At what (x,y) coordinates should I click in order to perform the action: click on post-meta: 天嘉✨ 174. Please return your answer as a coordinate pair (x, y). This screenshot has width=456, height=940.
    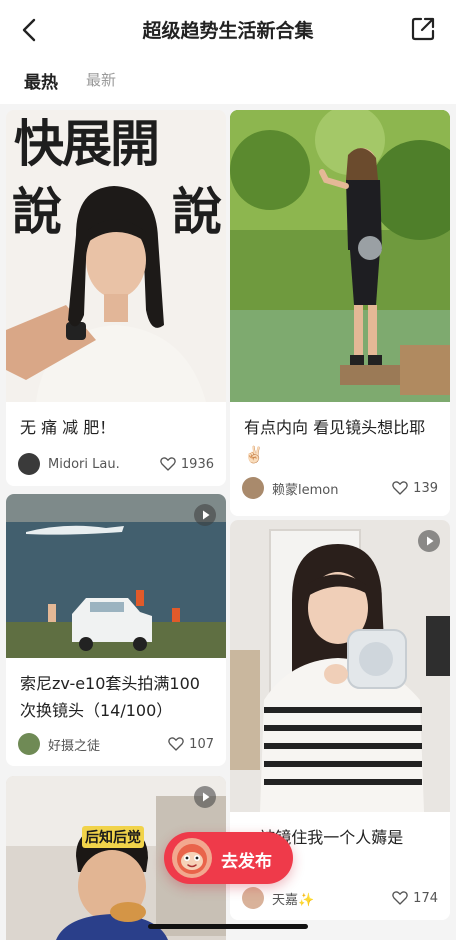
    Looking at the image, I should click on (340, 898).